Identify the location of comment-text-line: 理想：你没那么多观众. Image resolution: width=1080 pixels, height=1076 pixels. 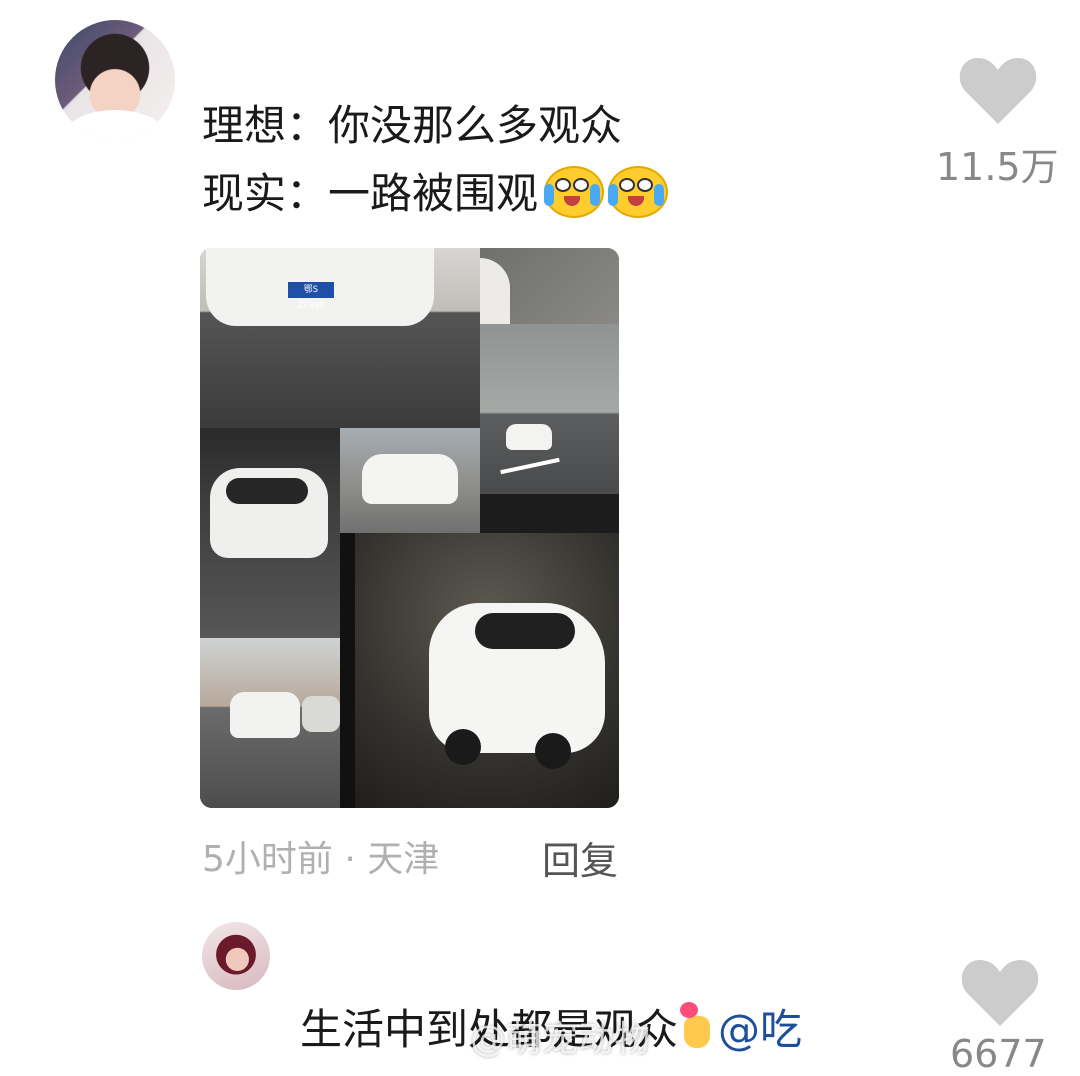
(412, 125).